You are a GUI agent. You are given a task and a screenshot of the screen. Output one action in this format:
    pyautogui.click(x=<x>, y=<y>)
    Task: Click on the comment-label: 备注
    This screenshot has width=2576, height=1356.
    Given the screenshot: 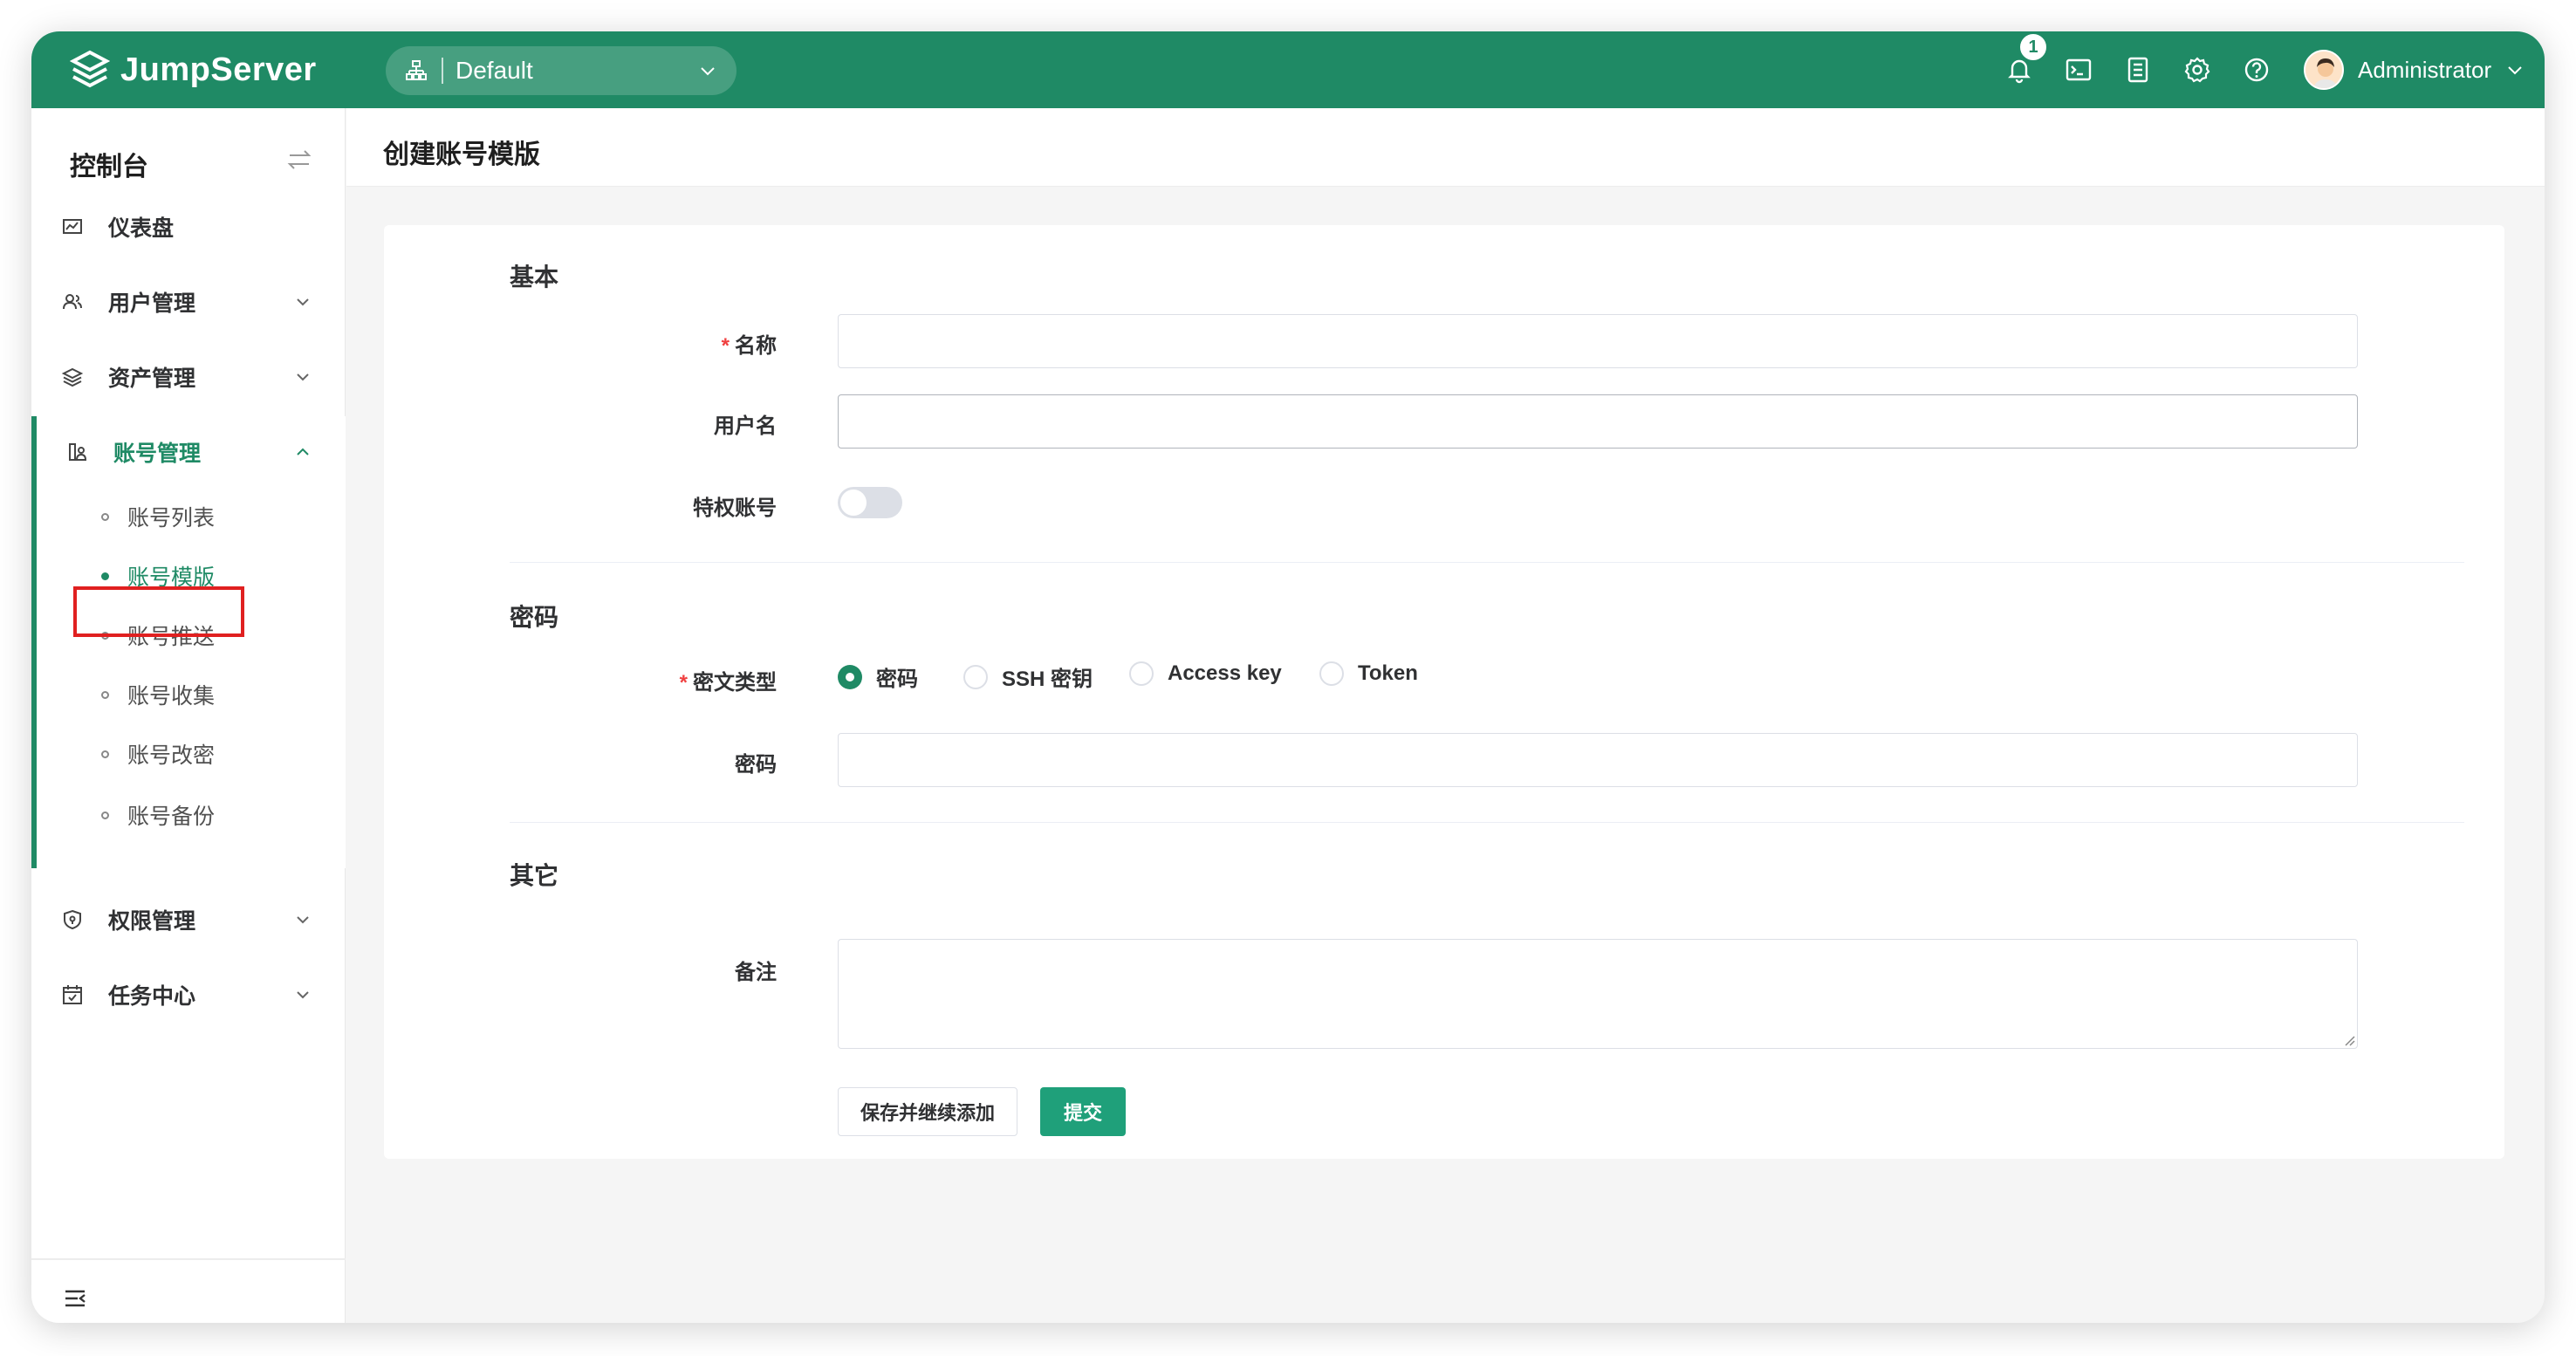 What is the action you would take?
    pyautogui.click(x=756, y=972)
    